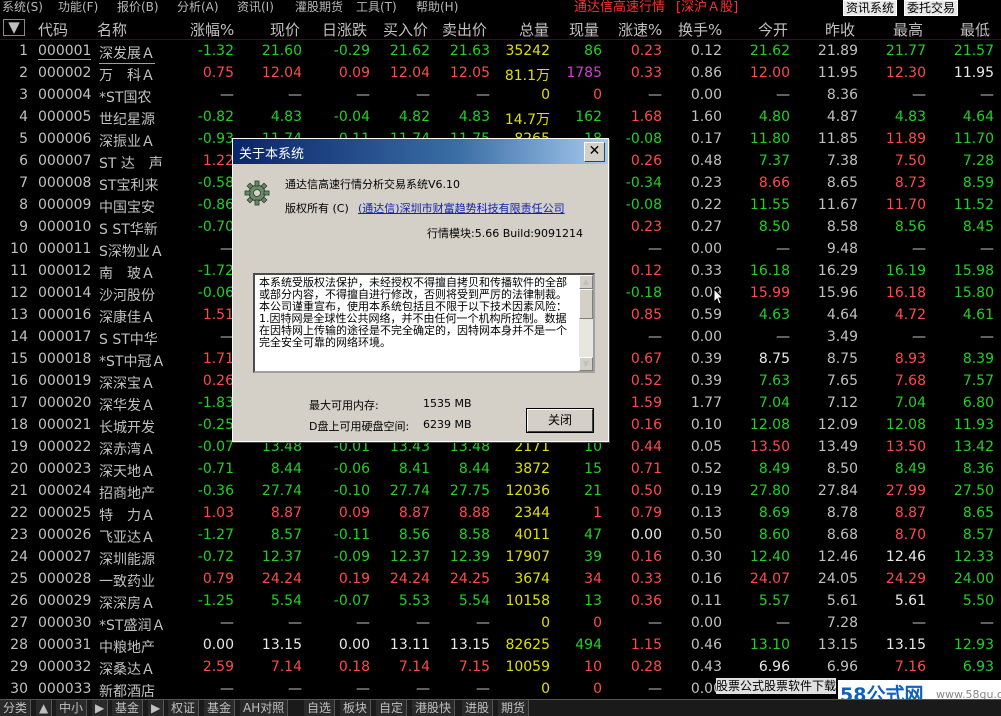 The height and width of the screenshot is (716, 1001). What do you see at coordinates (198, 7) in the screenshot?
I see `menu-analysis: 分析(A)` at bounding box center [198, 7].